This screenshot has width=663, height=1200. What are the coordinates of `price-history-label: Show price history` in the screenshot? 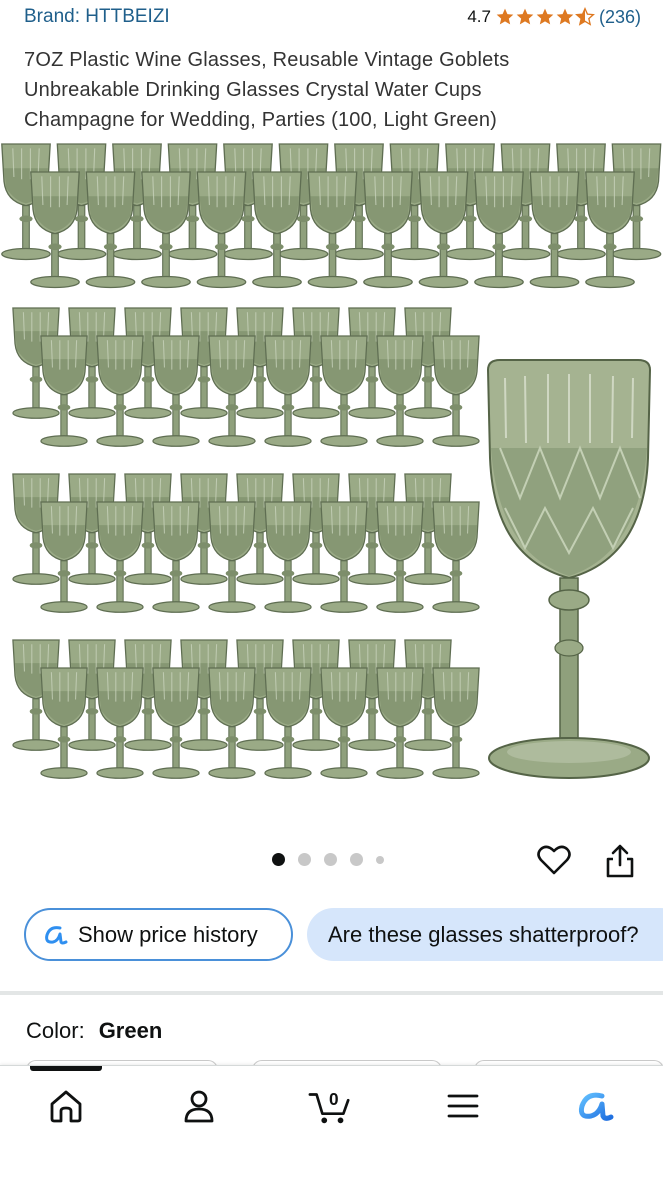 It's located at (168, 934).